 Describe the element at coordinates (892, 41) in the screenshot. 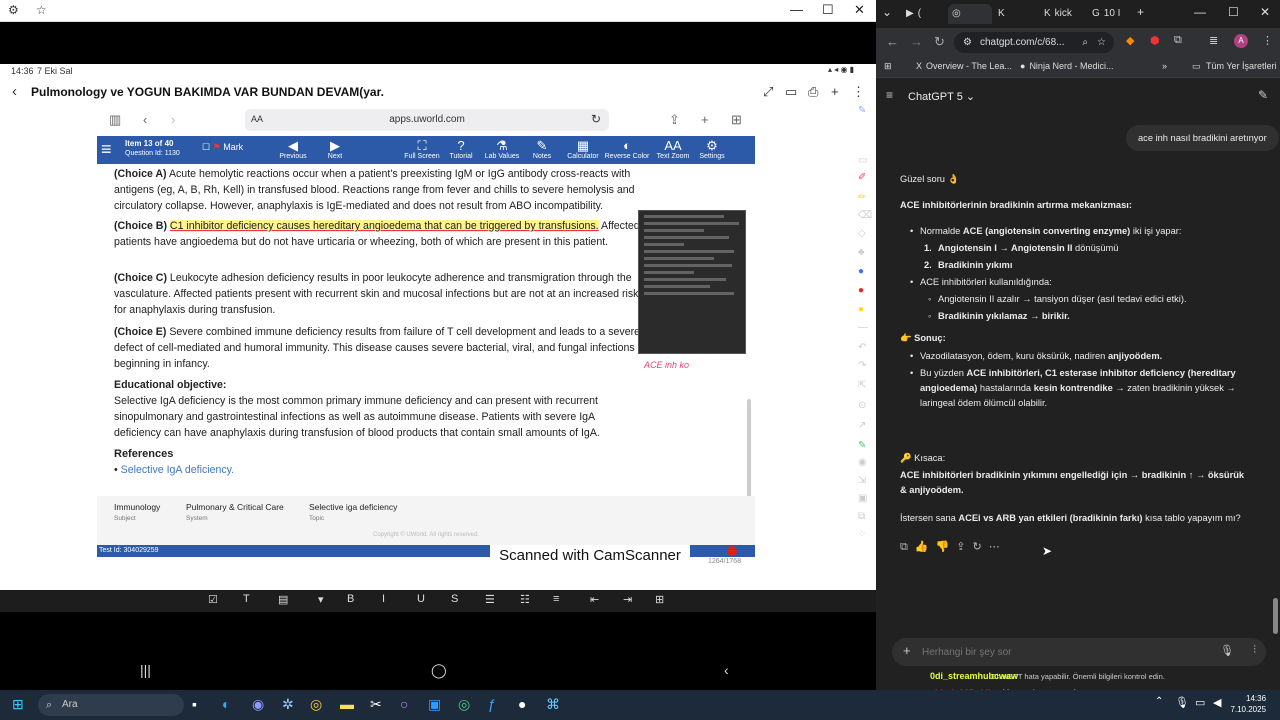

I see `back-icon: ←` at that location.